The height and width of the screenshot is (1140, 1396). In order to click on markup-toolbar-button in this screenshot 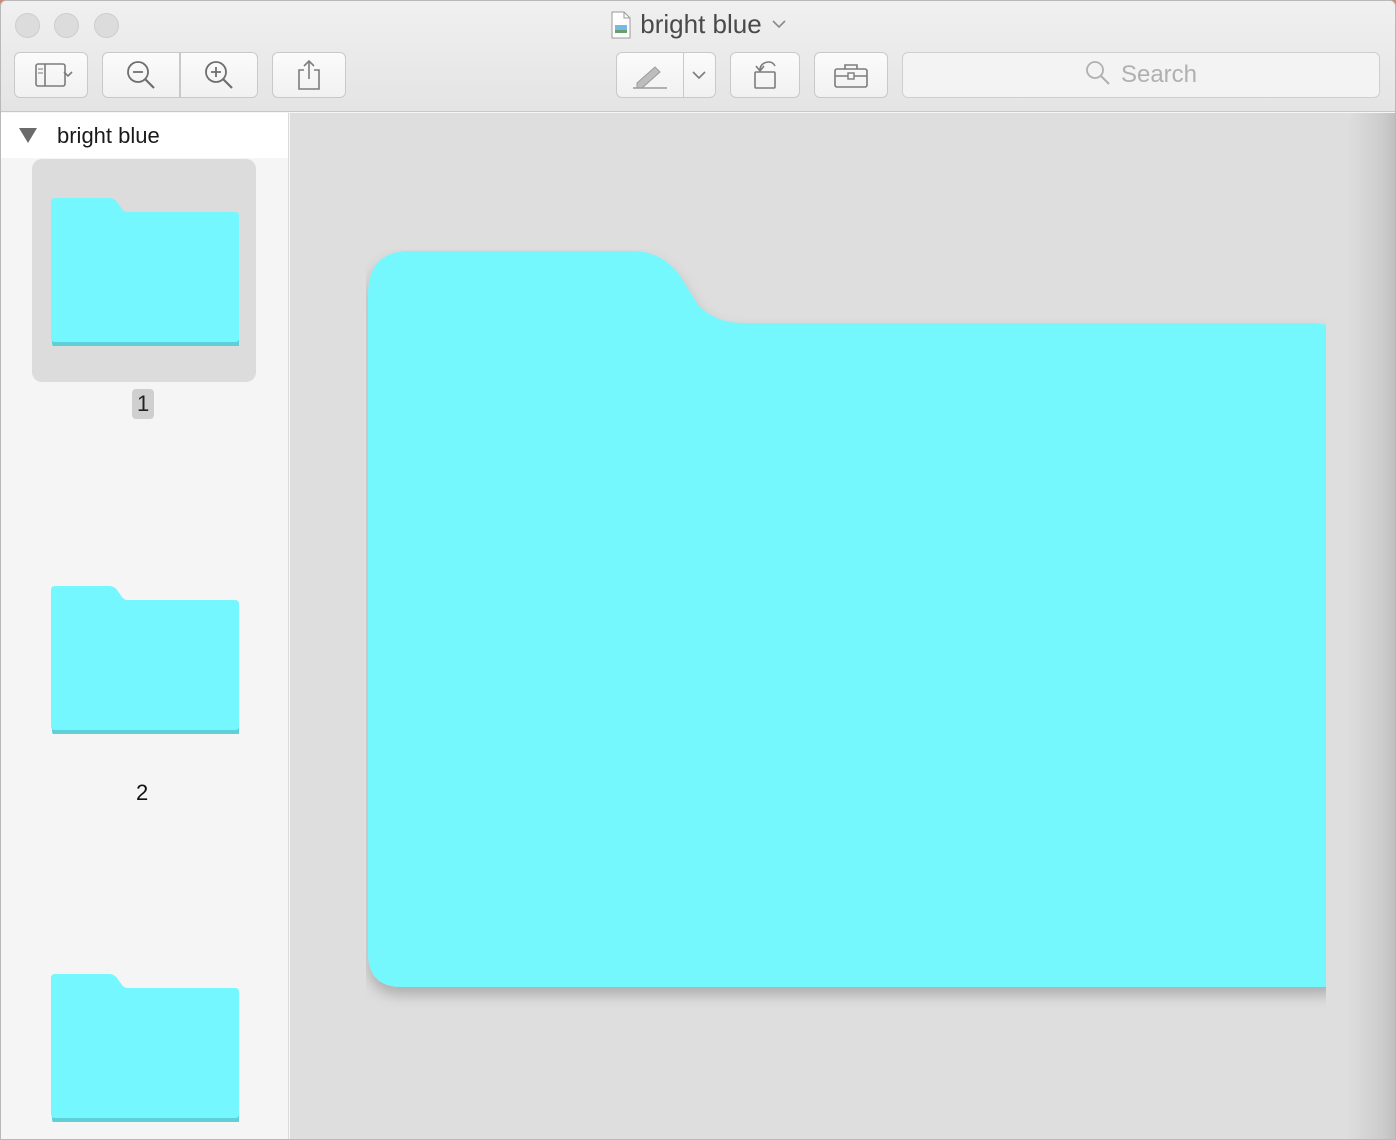, I will do `click(851, 75)`.